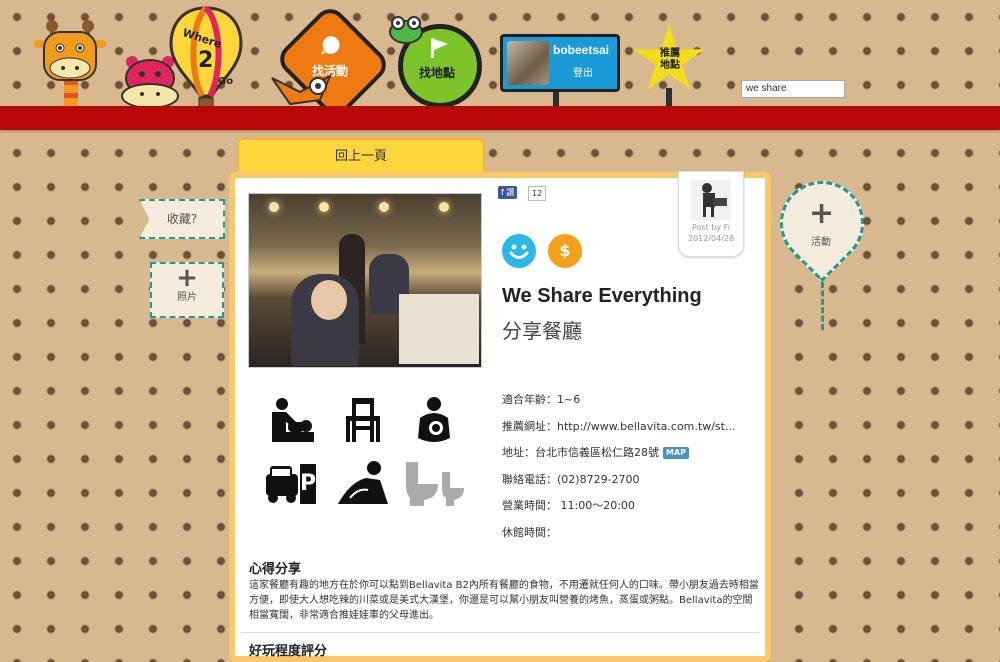 The image size is (1000, 662). I want to click on info-closed: 休館時間：, so click(529, 532).